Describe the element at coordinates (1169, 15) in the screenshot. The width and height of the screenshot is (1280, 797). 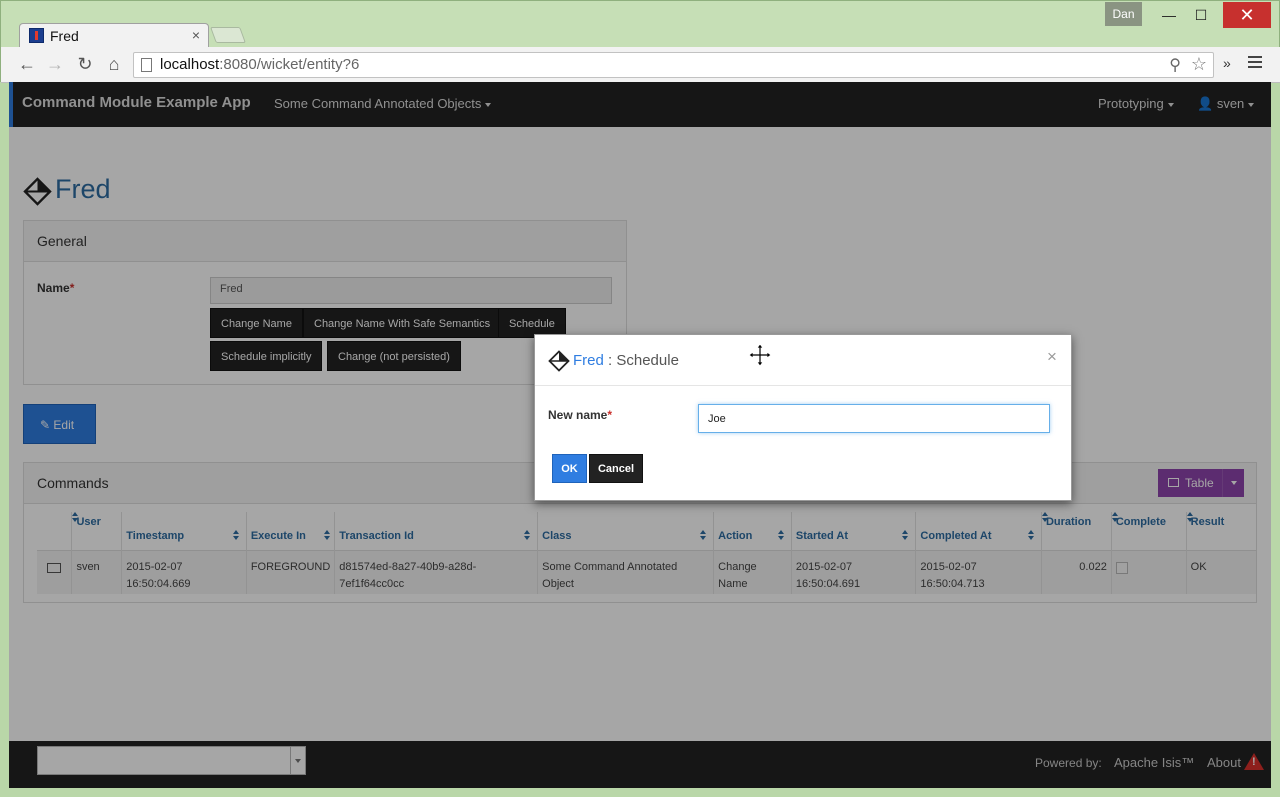
I see `minimize-window-icon: —` at that location.